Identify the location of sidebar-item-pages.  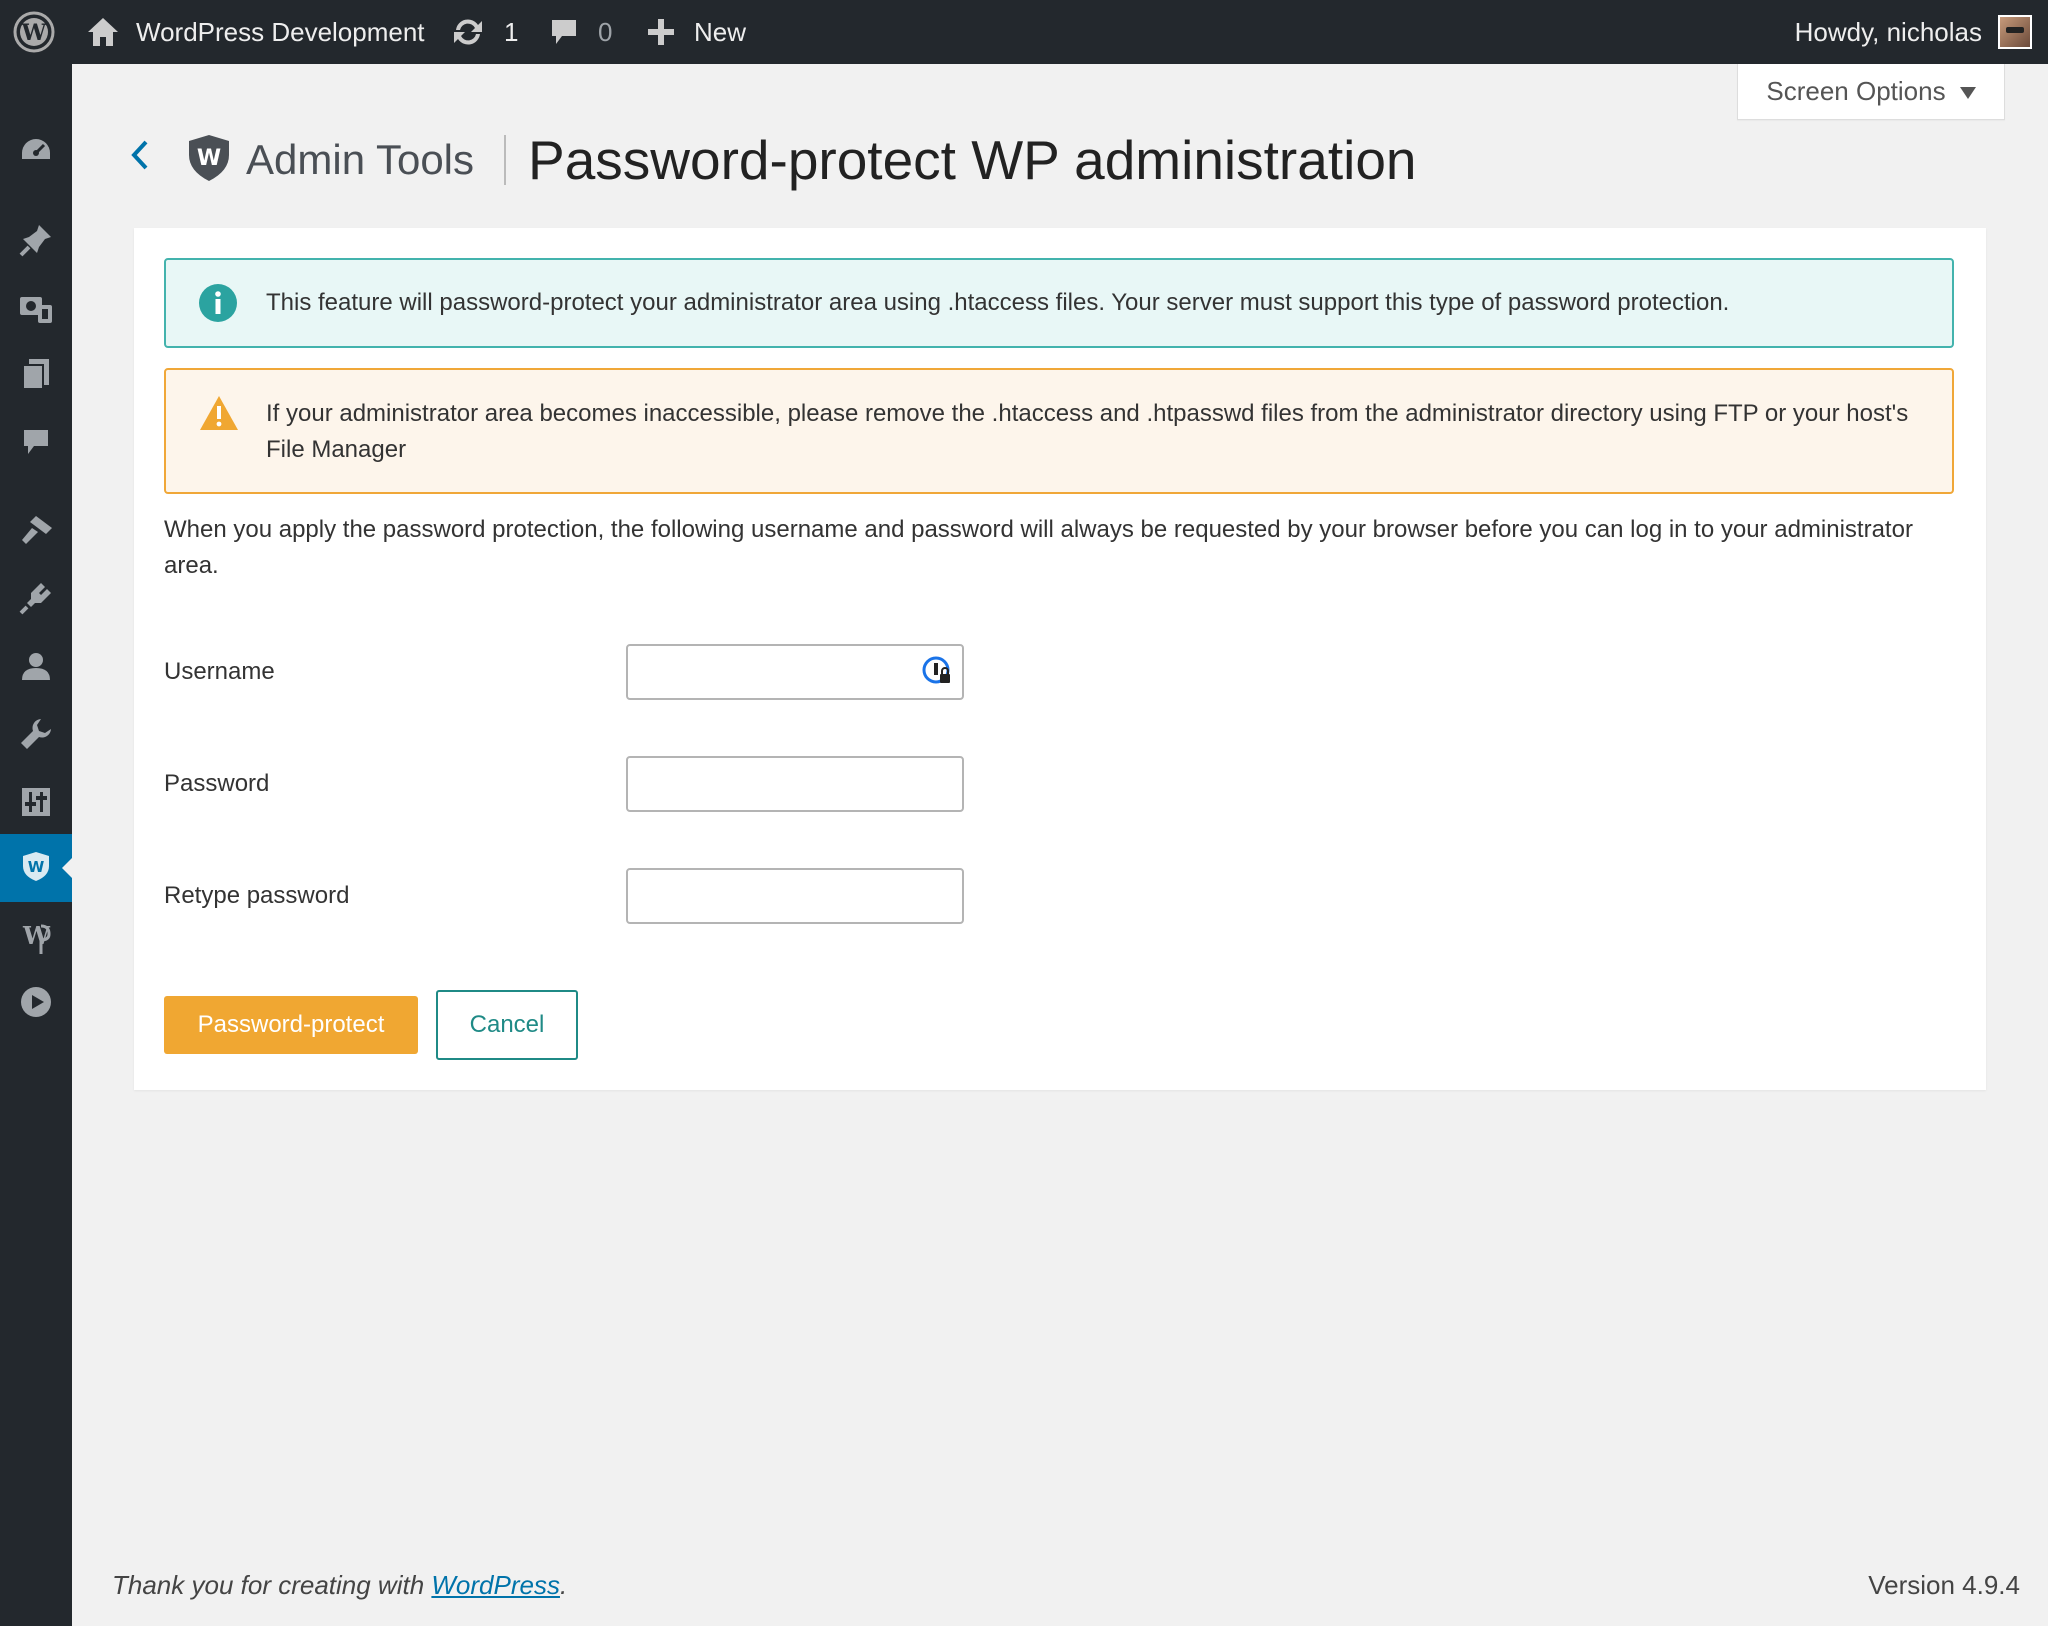
(36, 376).